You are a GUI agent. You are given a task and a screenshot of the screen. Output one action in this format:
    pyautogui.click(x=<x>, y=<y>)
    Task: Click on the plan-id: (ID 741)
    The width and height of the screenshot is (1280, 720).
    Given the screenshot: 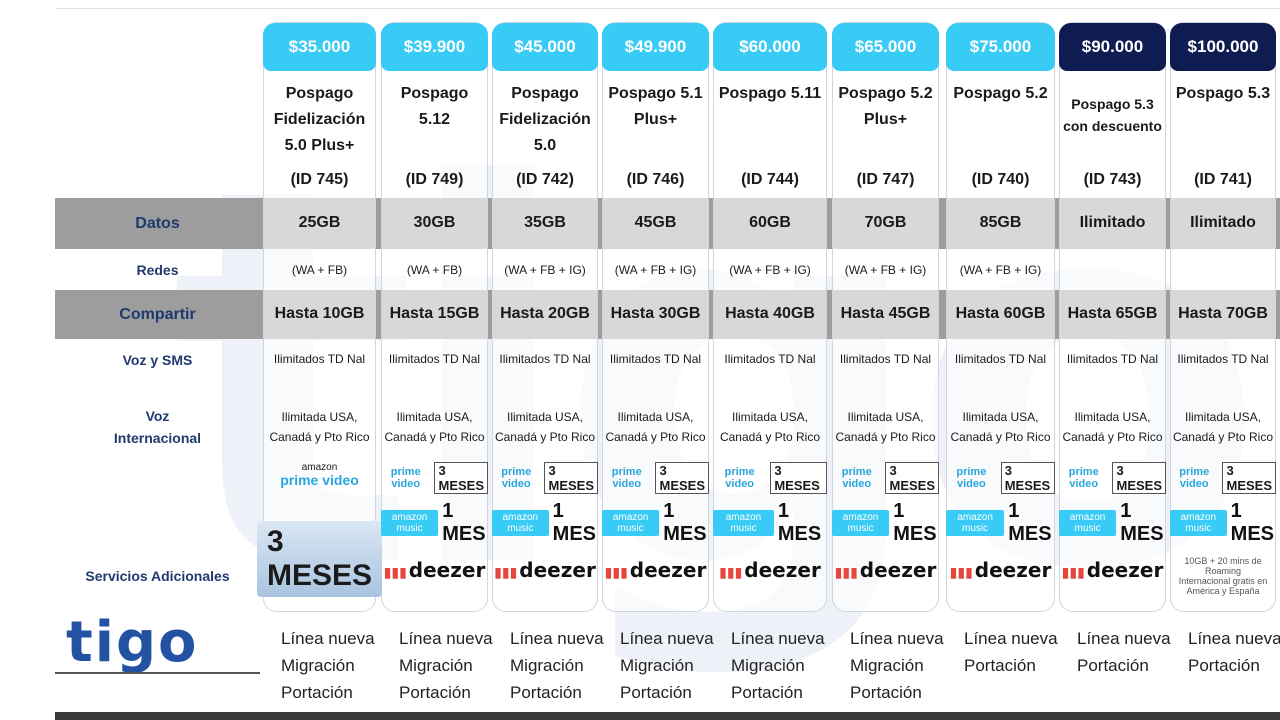 What is the action you would take?
    pyautogui.click(x=1223, y=179)
    